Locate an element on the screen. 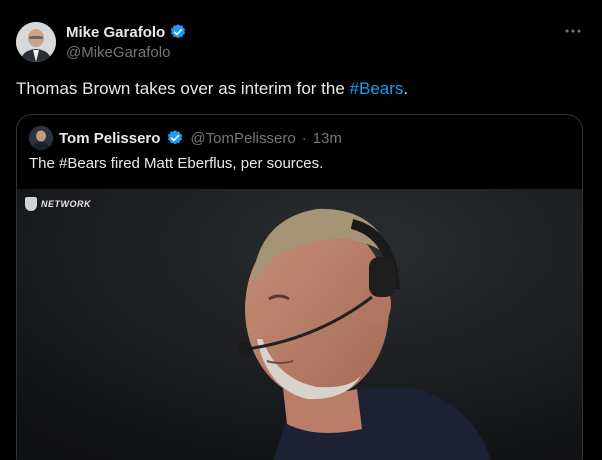  nfl-network-watermark-text: NETWORK is located at coordinates (66, 204).